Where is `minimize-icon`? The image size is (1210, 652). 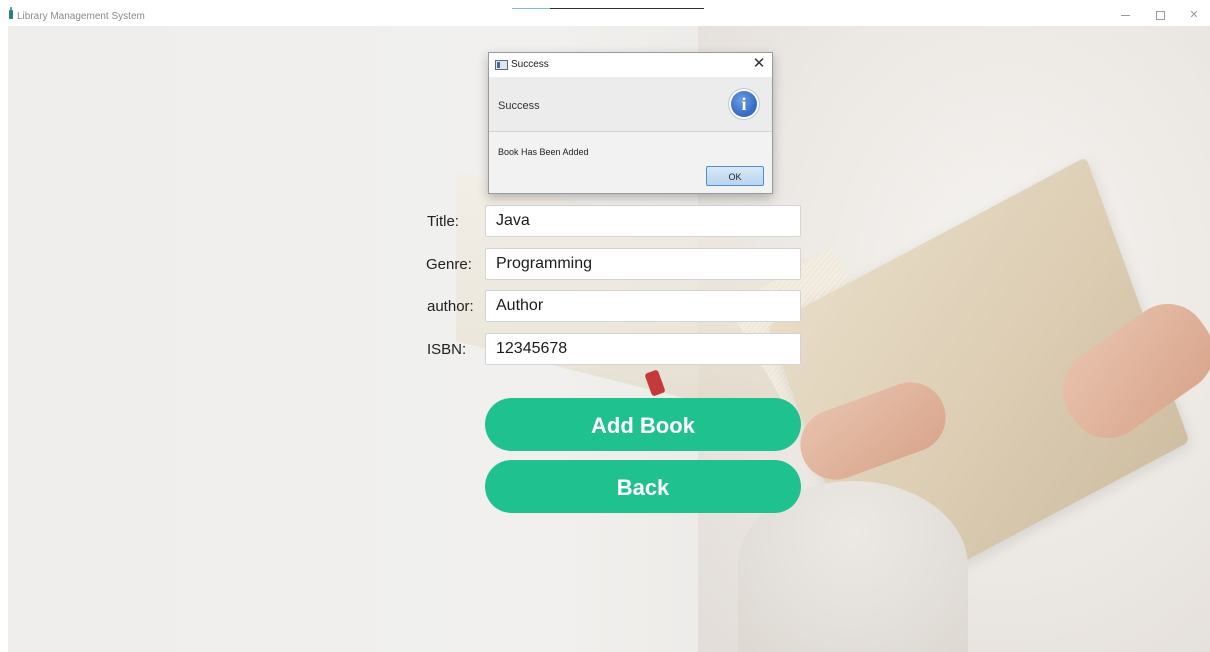 minimize-icon is located at coordinates (1125, 15).